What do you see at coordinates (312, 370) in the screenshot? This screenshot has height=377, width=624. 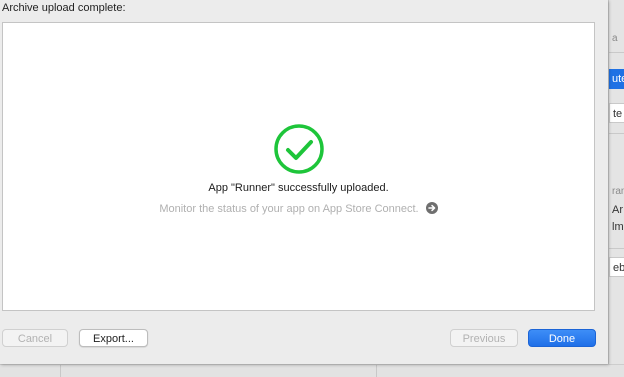 I see `background-window-bottom` at bounding box center [312, 370].